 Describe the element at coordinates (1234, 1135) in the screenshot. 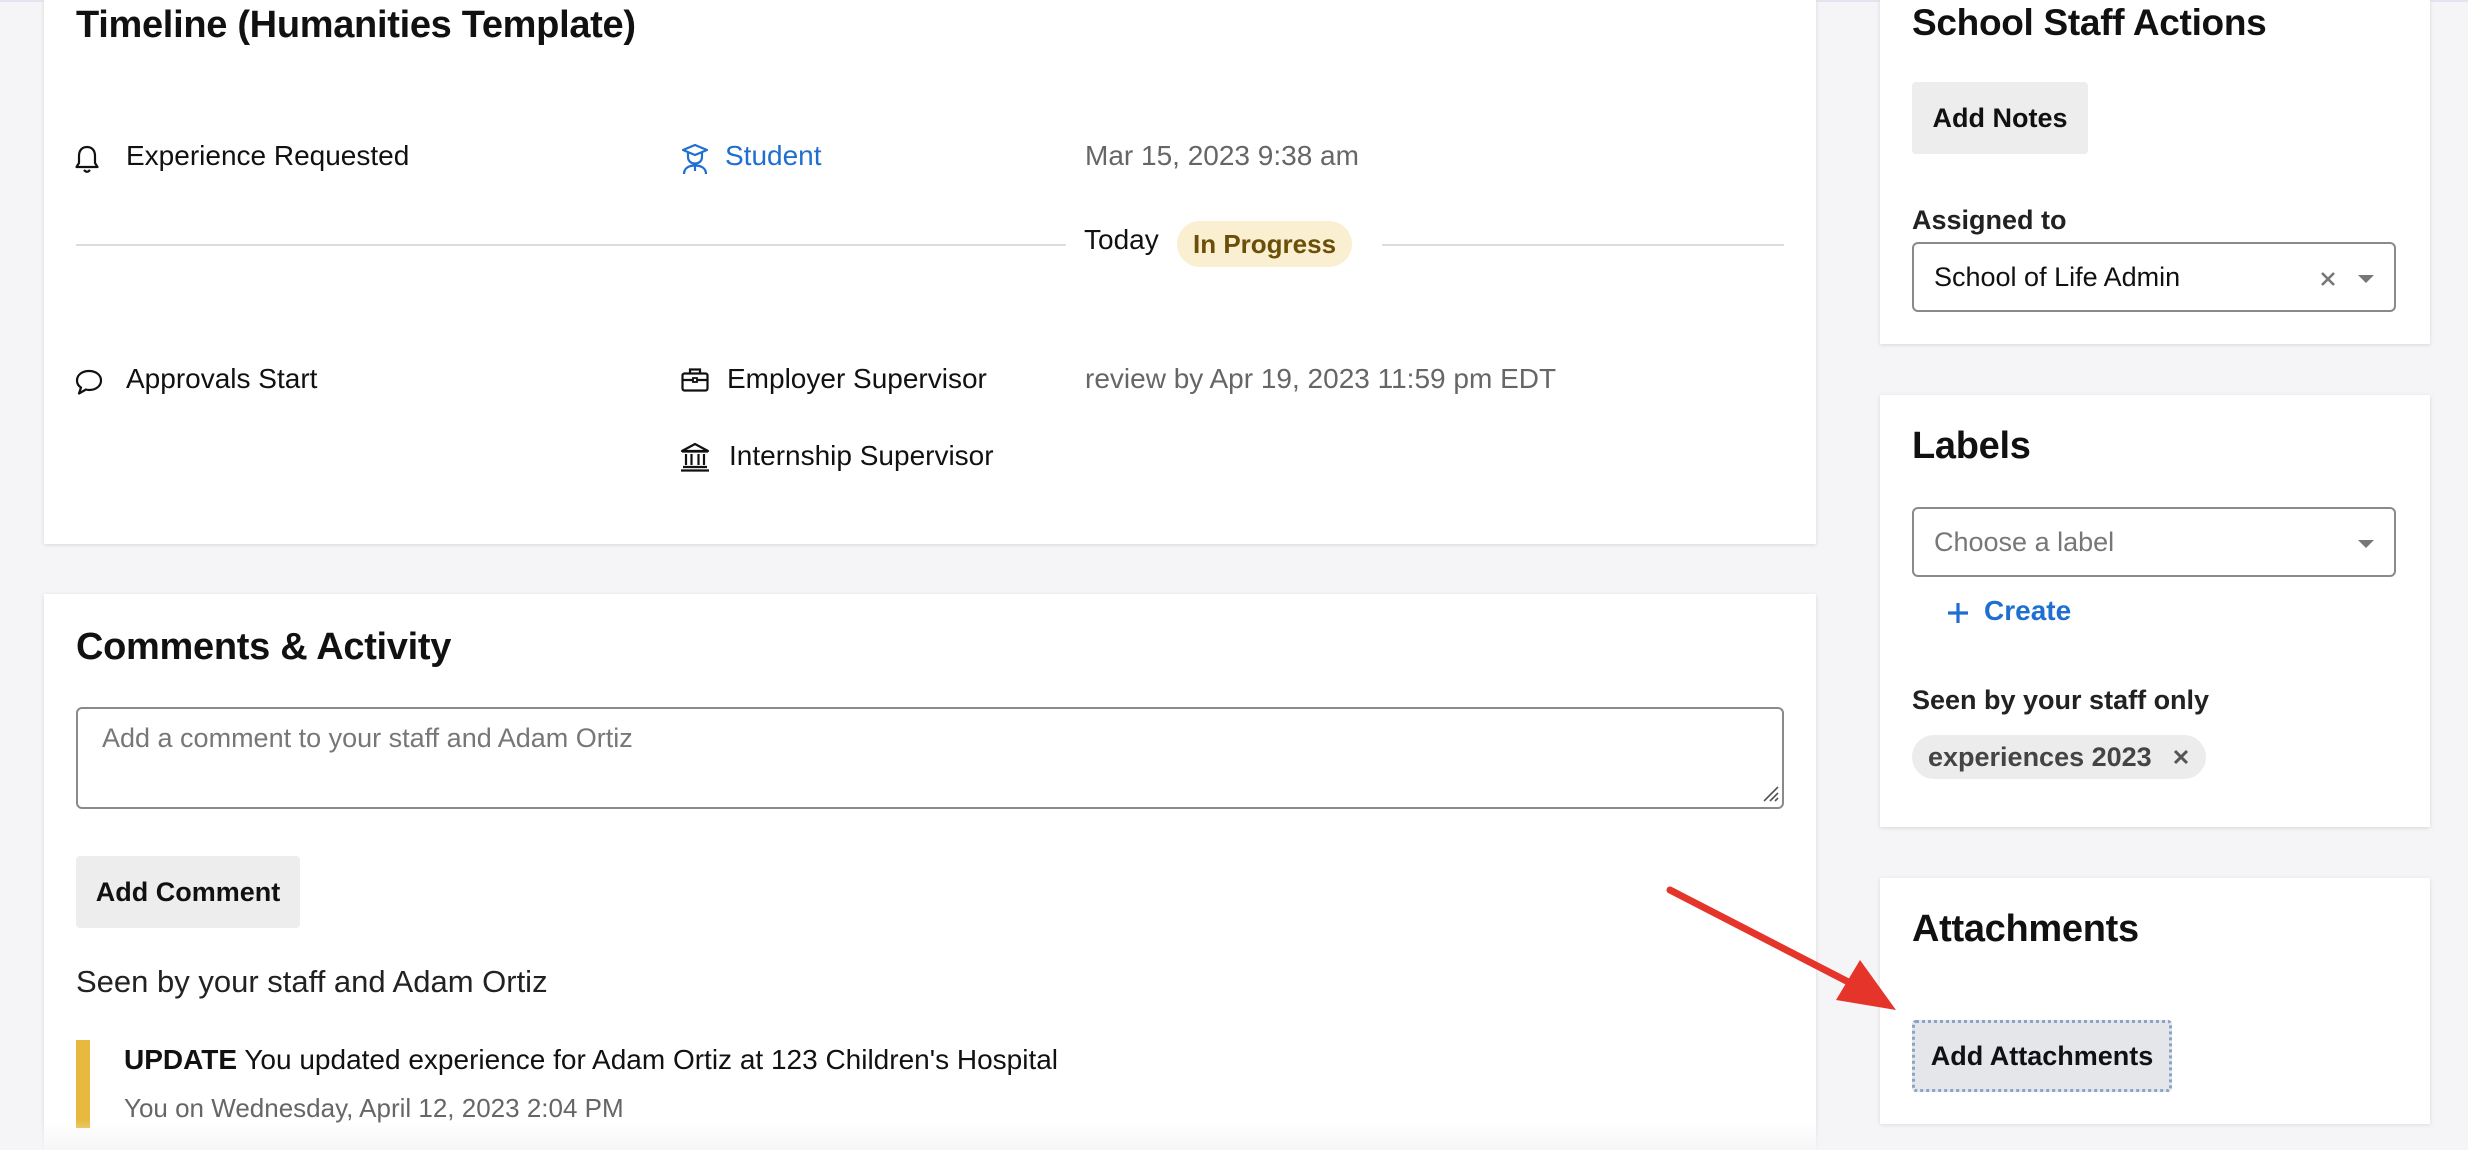

I see `bottom-fade` at that location.